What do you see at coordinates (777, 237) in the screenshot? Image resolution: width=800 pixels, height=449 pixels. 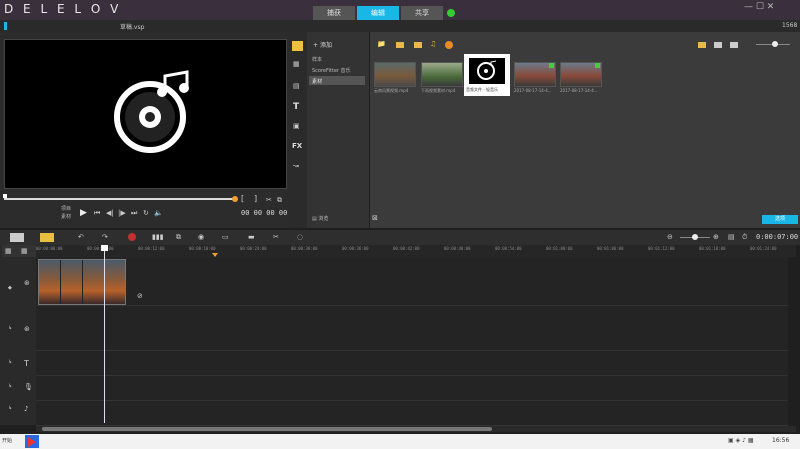 I see `timeline-timecode: 0:00:07:00` at bounding box center [777, 237].